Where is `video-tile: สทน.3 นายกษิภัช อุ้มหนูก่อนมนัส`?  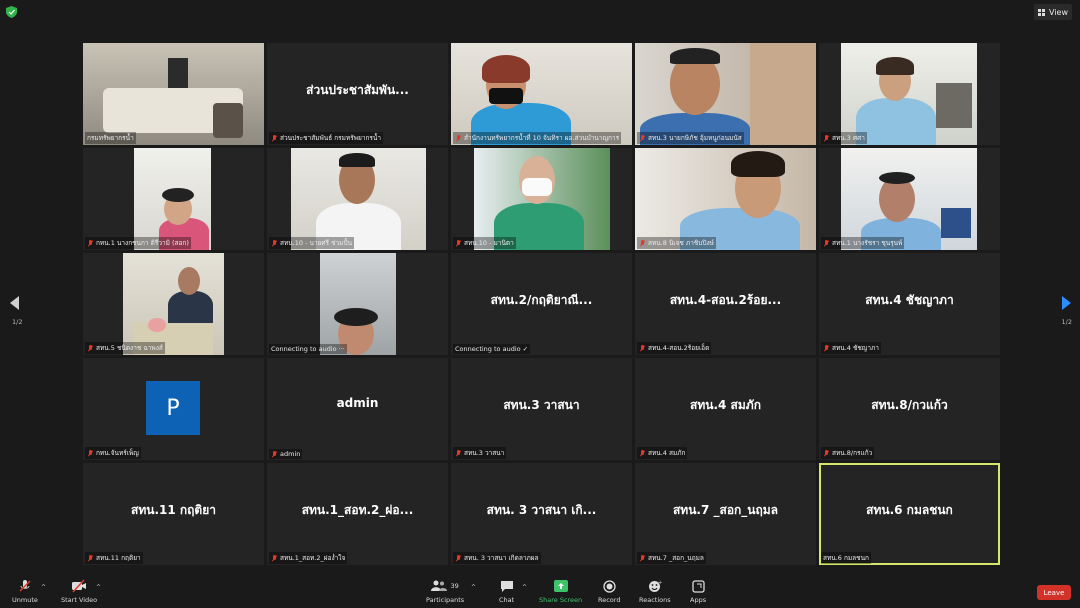
video-tile: สทน.3 นายกษิภัช อุ้มหนูก่อนมนัส is located at coordinates (725, 94).